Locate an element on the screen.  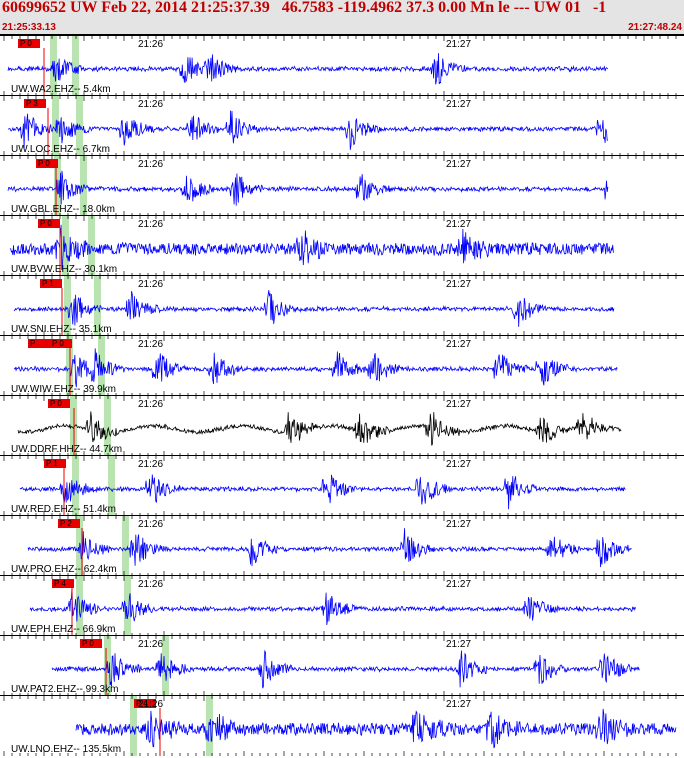
end-time: 21:27:48.24 is located at coordinates (655, 27).